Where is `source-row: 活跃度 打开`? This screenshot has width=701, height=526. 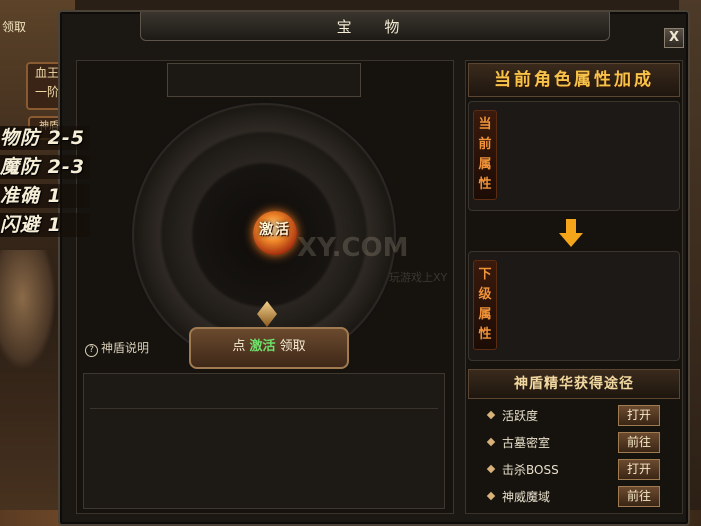 source-row: 活跃度 打开 is located at coordinates (574, 416).